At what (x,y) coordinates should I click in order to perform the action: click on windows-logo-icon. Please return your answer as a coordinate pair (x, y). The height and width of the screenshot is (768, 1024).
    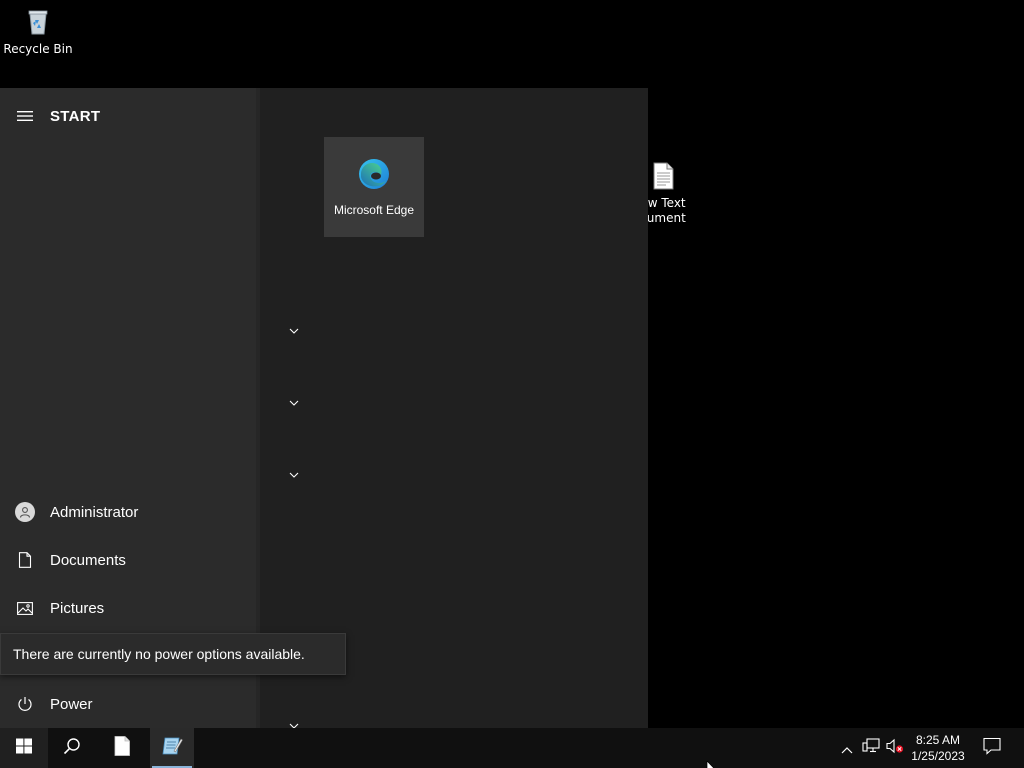
    Looking at the image, I should click on (24, 748).